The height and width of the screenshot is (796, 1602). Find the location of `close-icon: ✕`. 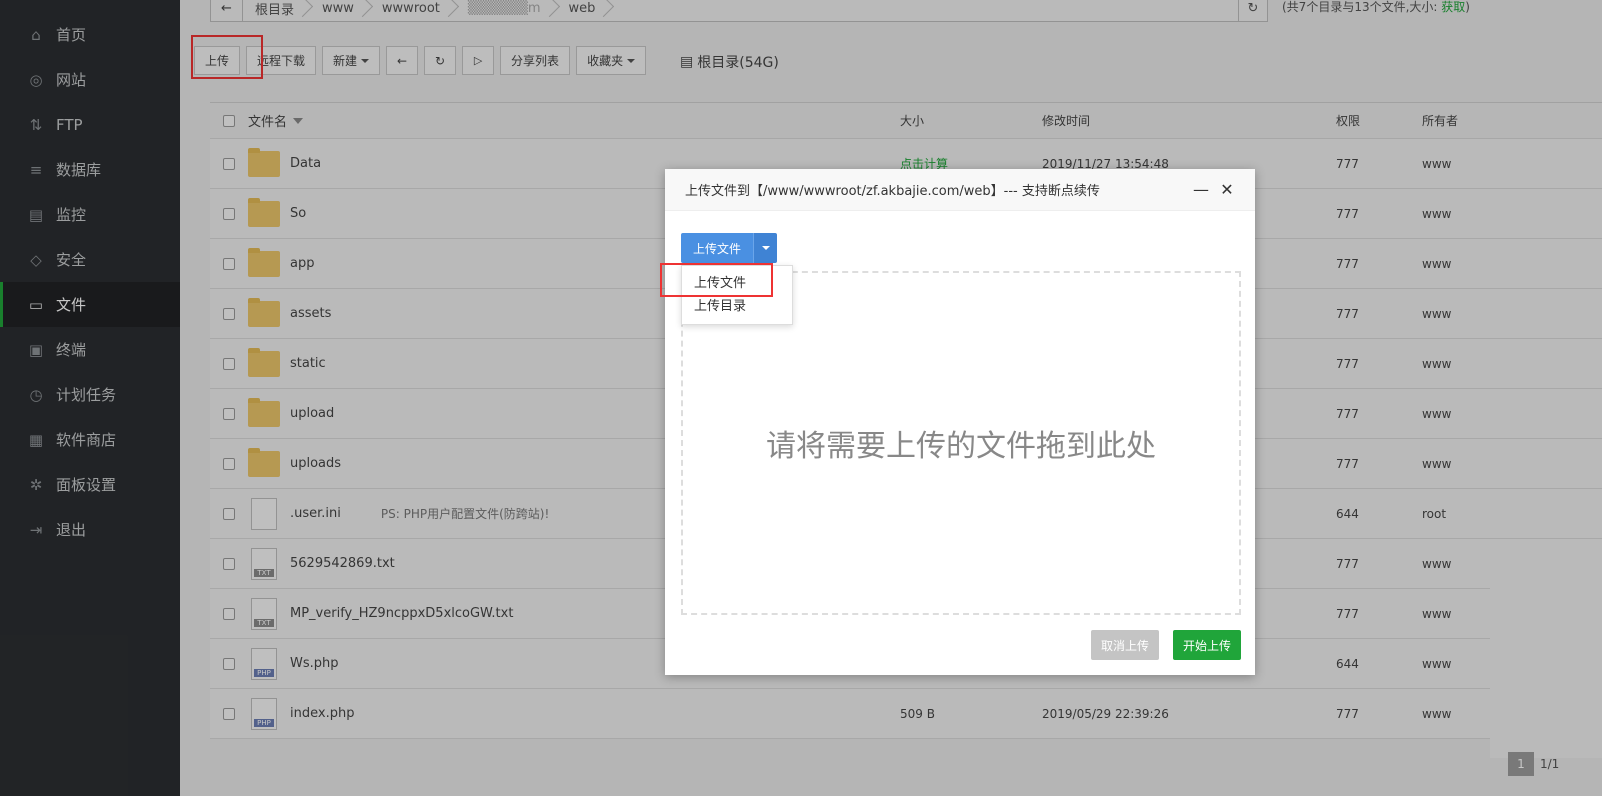

close-icon: ✕ is located at coordinates (1227, 189).